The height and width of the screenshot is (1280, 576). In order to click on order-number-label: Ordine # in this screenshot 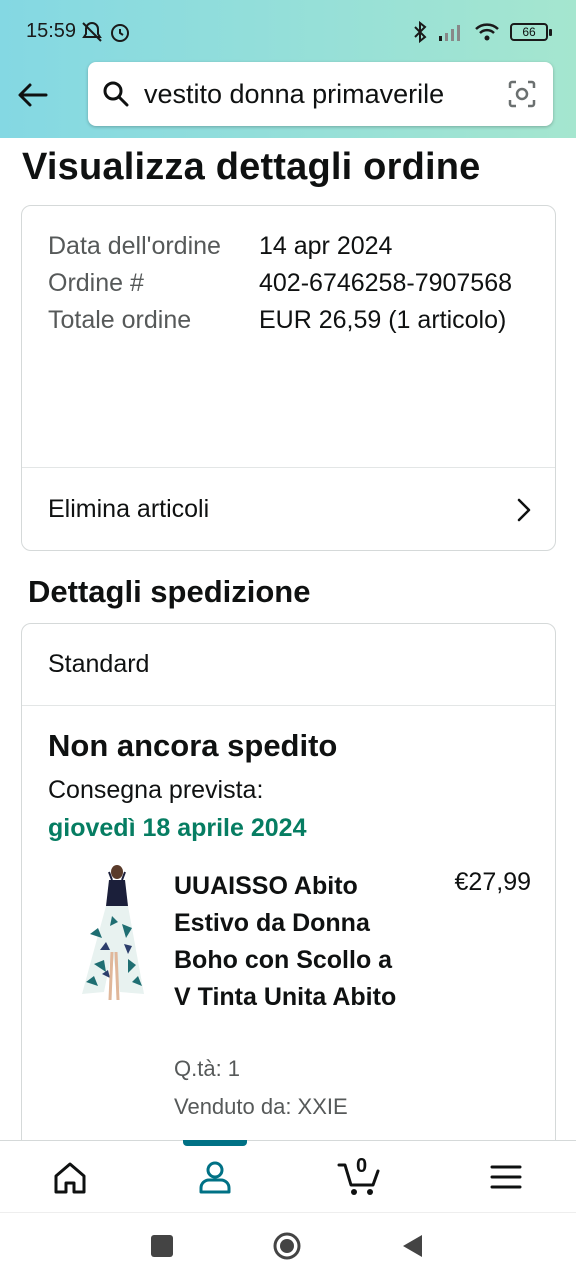, I will do `click(96, 283)`.